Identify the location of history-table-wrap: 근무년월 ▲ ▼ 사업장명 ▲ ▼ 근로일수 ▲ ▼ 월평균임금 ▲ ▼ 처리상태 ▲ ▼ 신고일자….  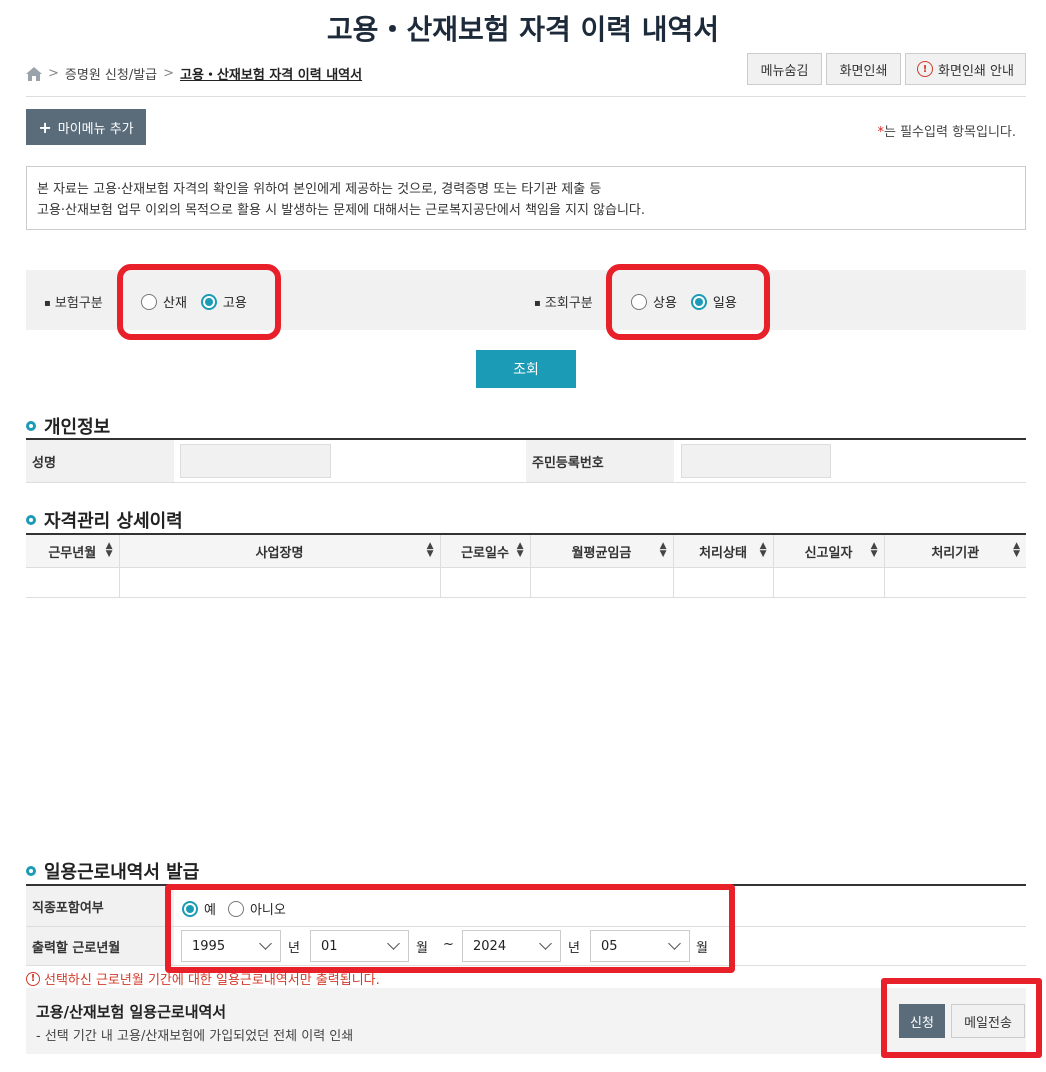
(526, 566).